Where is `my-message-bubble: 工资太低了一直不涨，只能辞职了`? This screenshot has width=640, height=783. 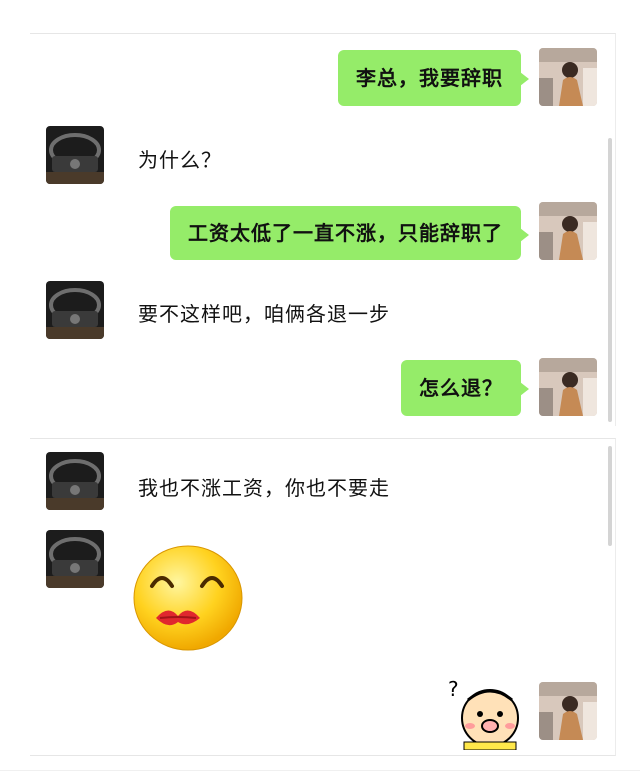
my-message-bubble: 工资太低了一直不涨，只能辞职了 is located at coordinates (349, 233).